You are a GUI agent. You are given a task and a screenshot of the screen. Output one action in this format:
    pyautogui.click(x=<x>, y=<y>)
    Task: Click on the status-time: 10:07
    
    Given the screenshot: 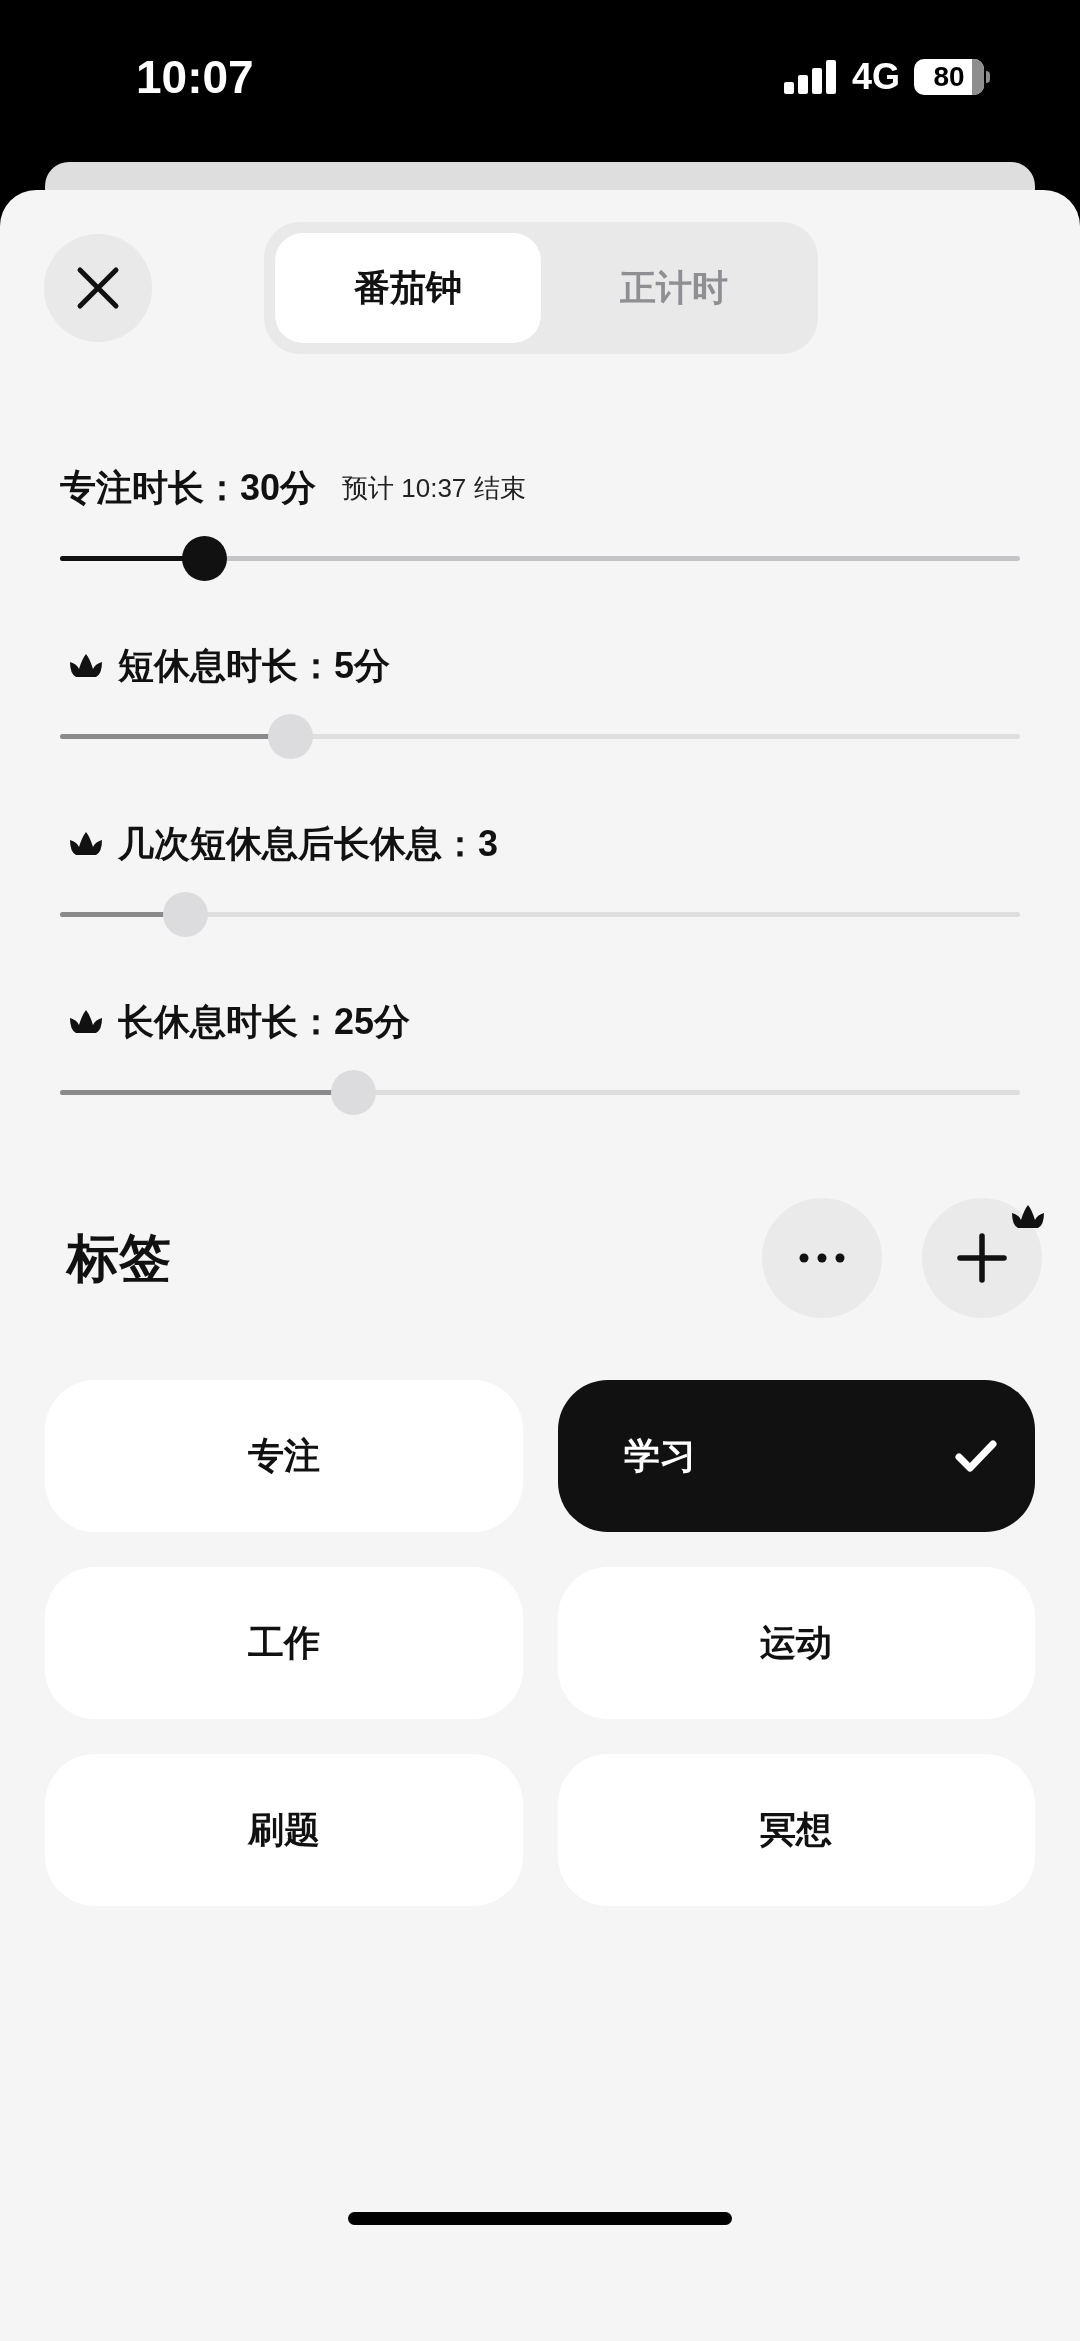 What is the action you would take?
    pyautogui.click(x=195, y=77)
    